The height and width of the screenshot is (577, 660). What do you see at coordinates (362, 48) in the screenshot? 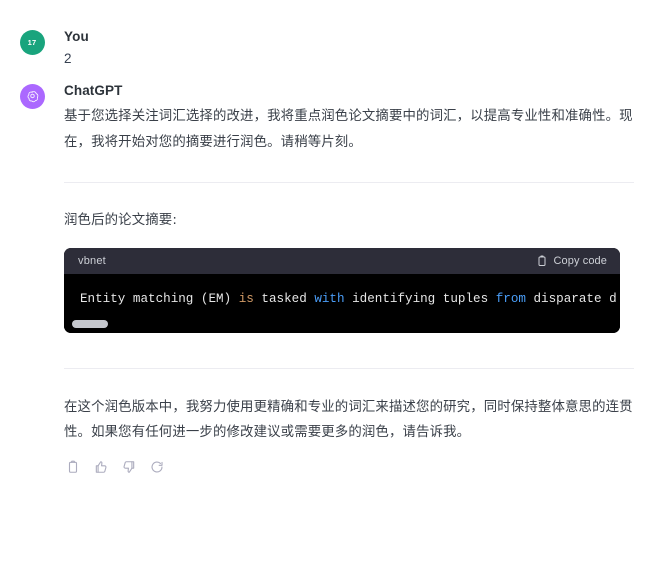
I see `user-message-column: You 2` at bounding box center [362, 48].